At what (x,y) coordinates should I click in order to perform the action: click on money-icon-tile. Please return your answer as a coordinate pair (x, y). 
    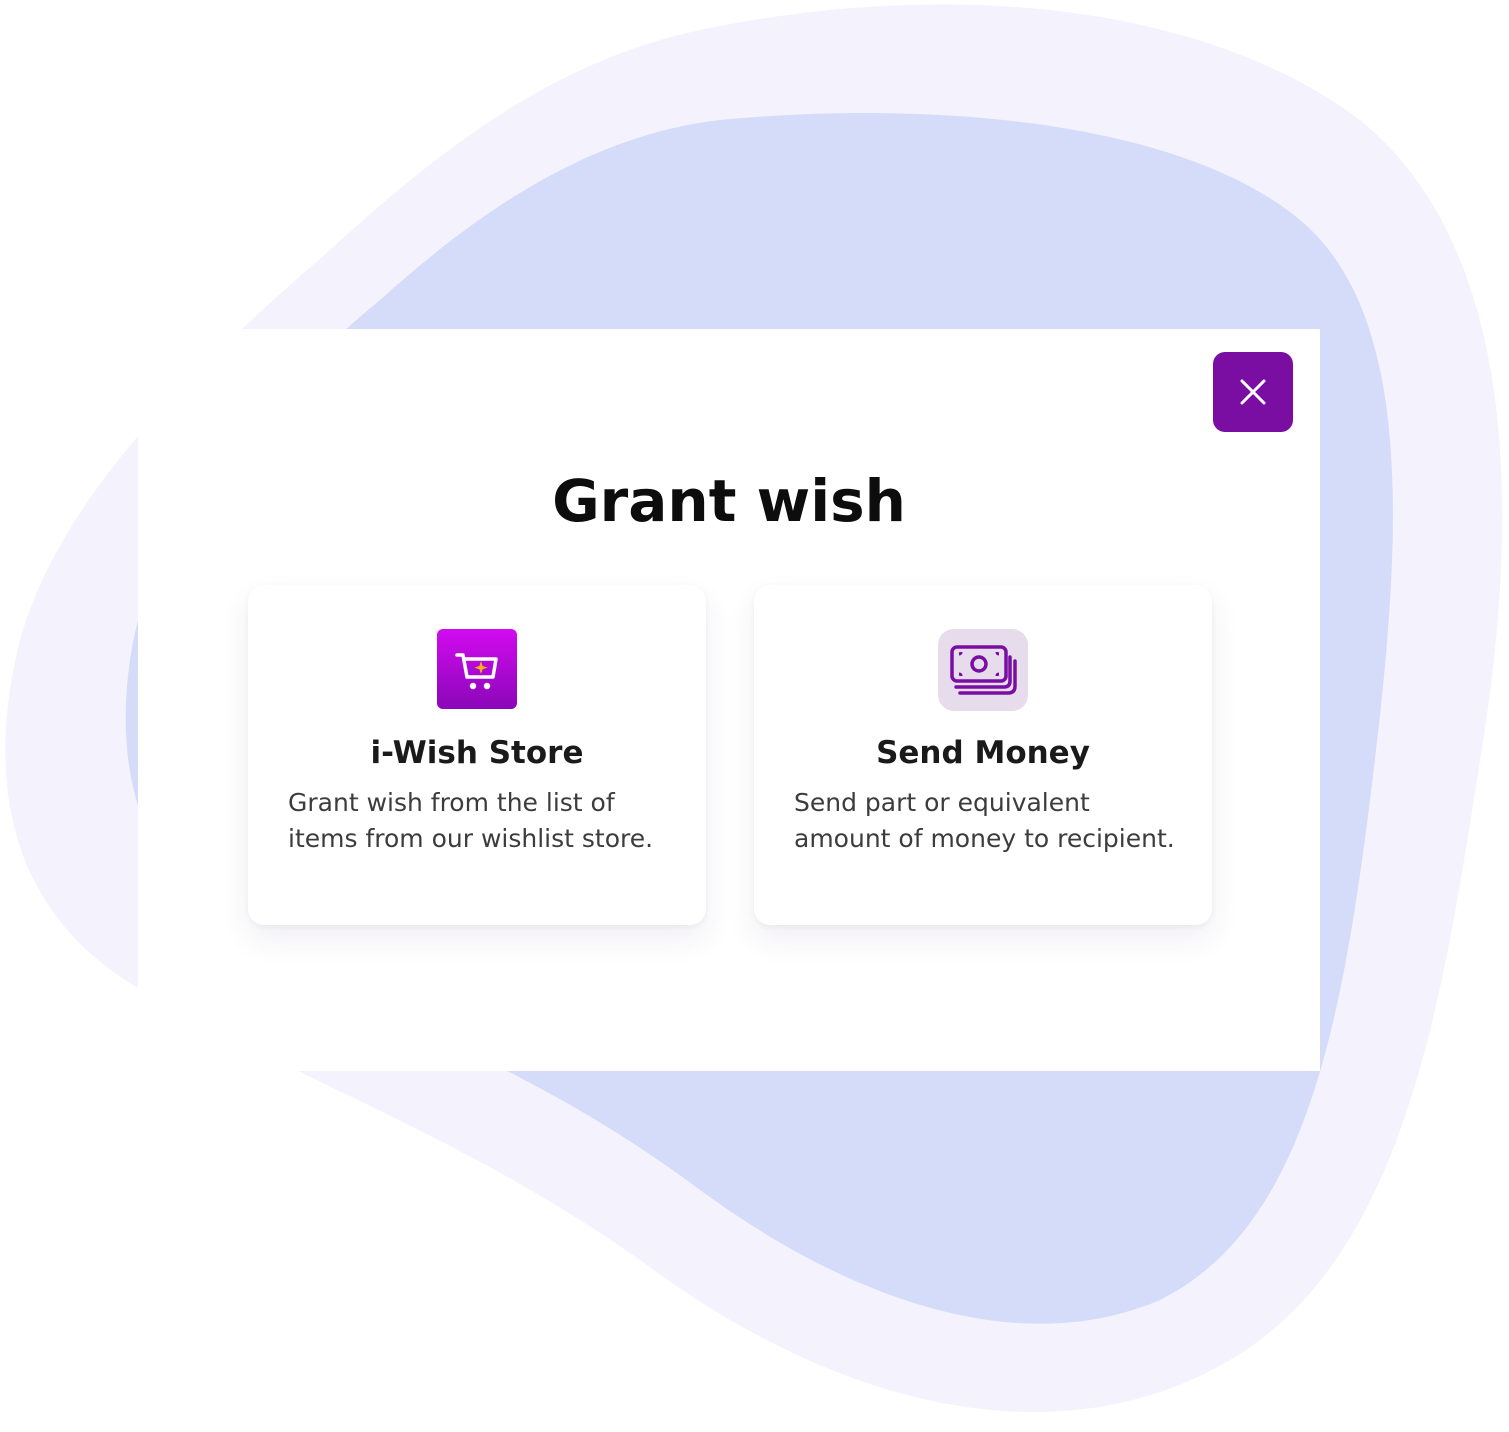
    Looking at the image, I should click on (983, 670).